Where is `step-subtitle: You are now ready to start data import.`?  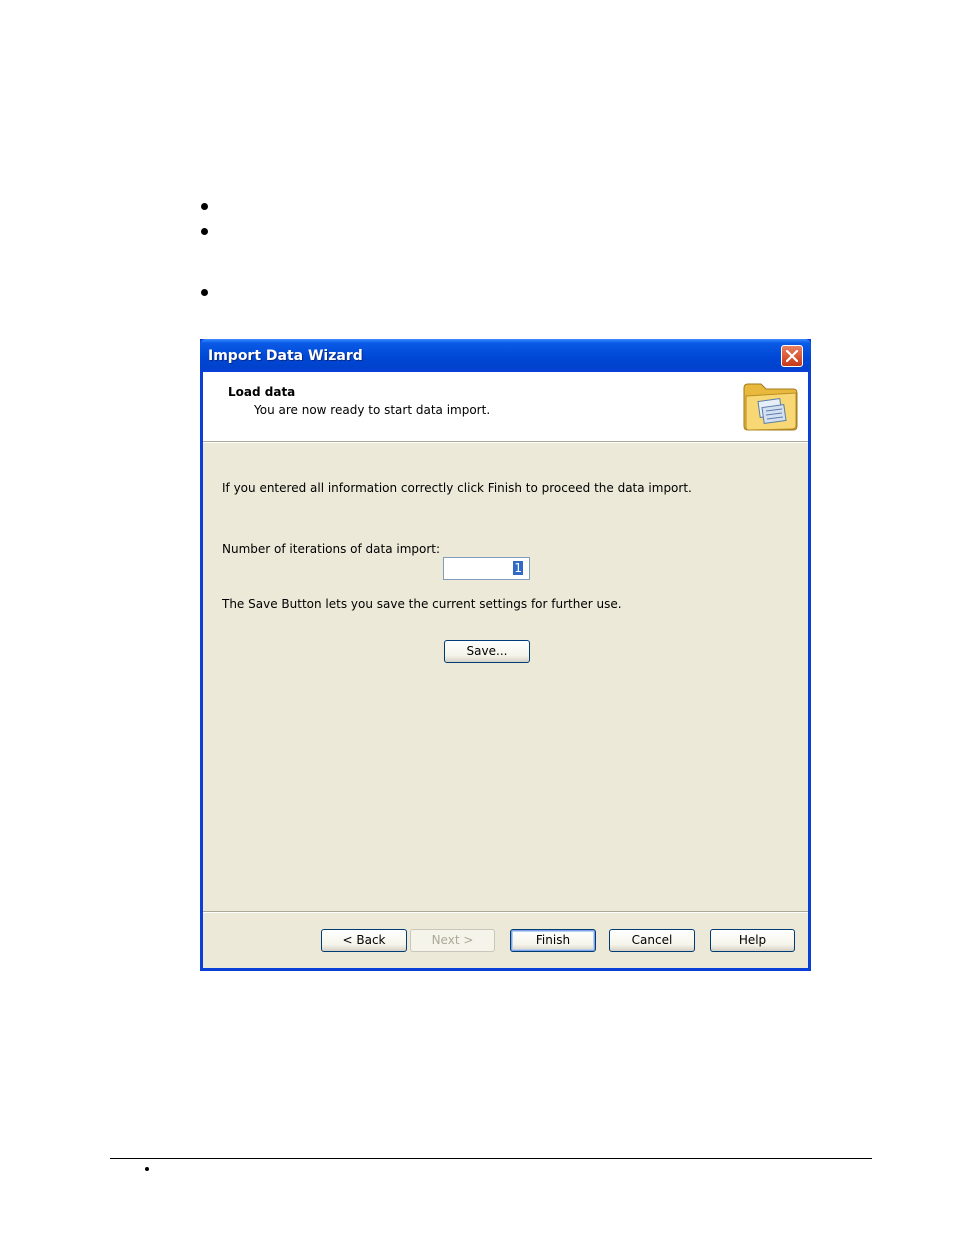 step-subtitle: You are now ready to start data import. is located at coordinates (372, 410).